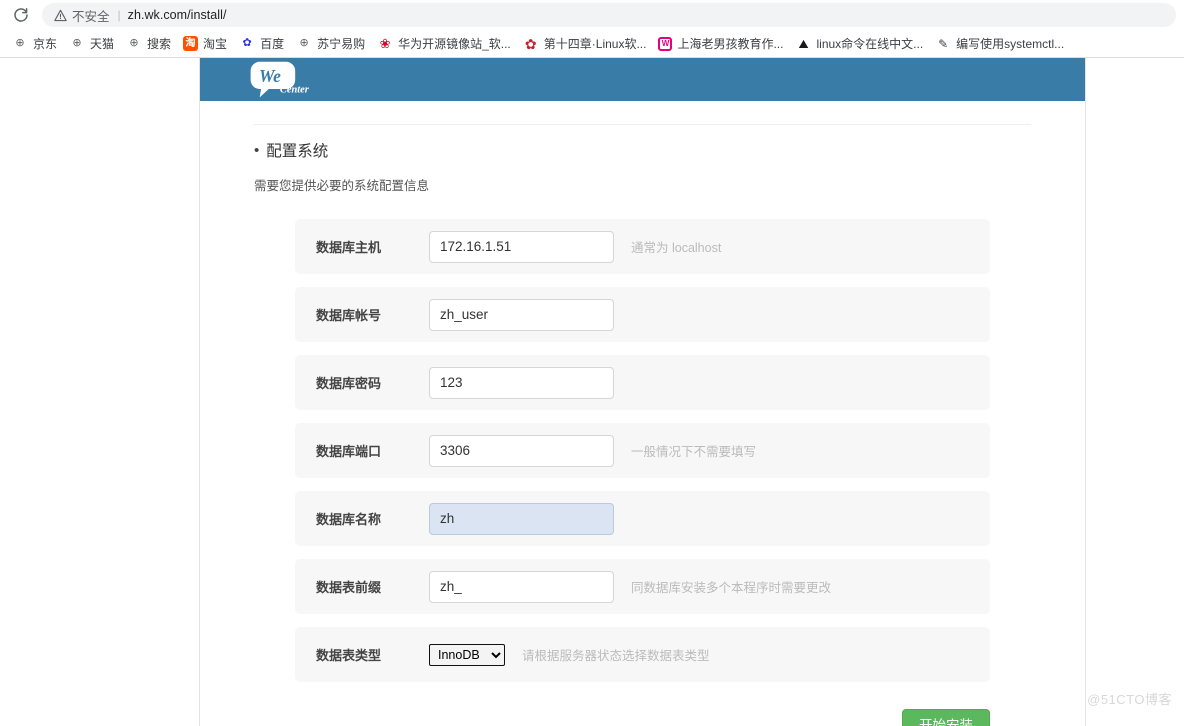  What do you see at coordinates (45, 44) in the screenshot?
I see `bookmark-label: 京东` at bounding box center [45, 44].